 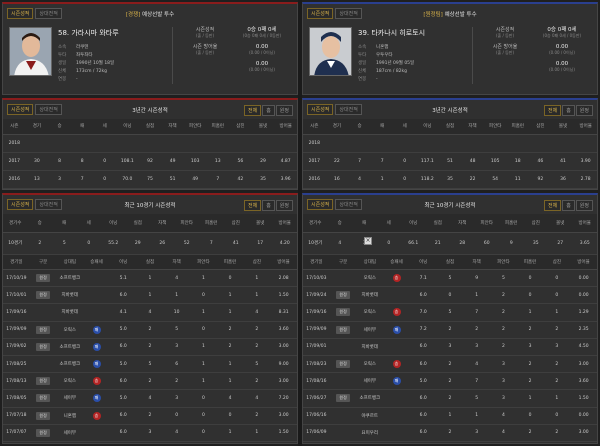 I want to click on table-cell: 패, so click(x=96, y=398).